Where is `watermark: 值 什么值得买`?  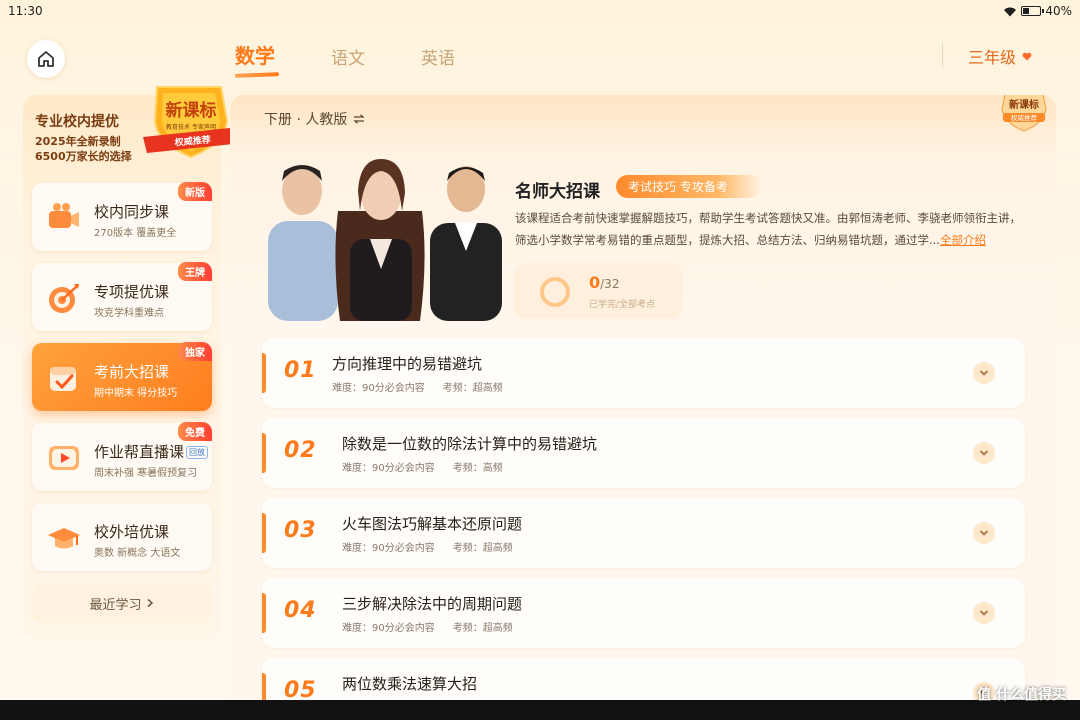
watermark: 值 什么值得买 is located at coordinates (1021, 695).